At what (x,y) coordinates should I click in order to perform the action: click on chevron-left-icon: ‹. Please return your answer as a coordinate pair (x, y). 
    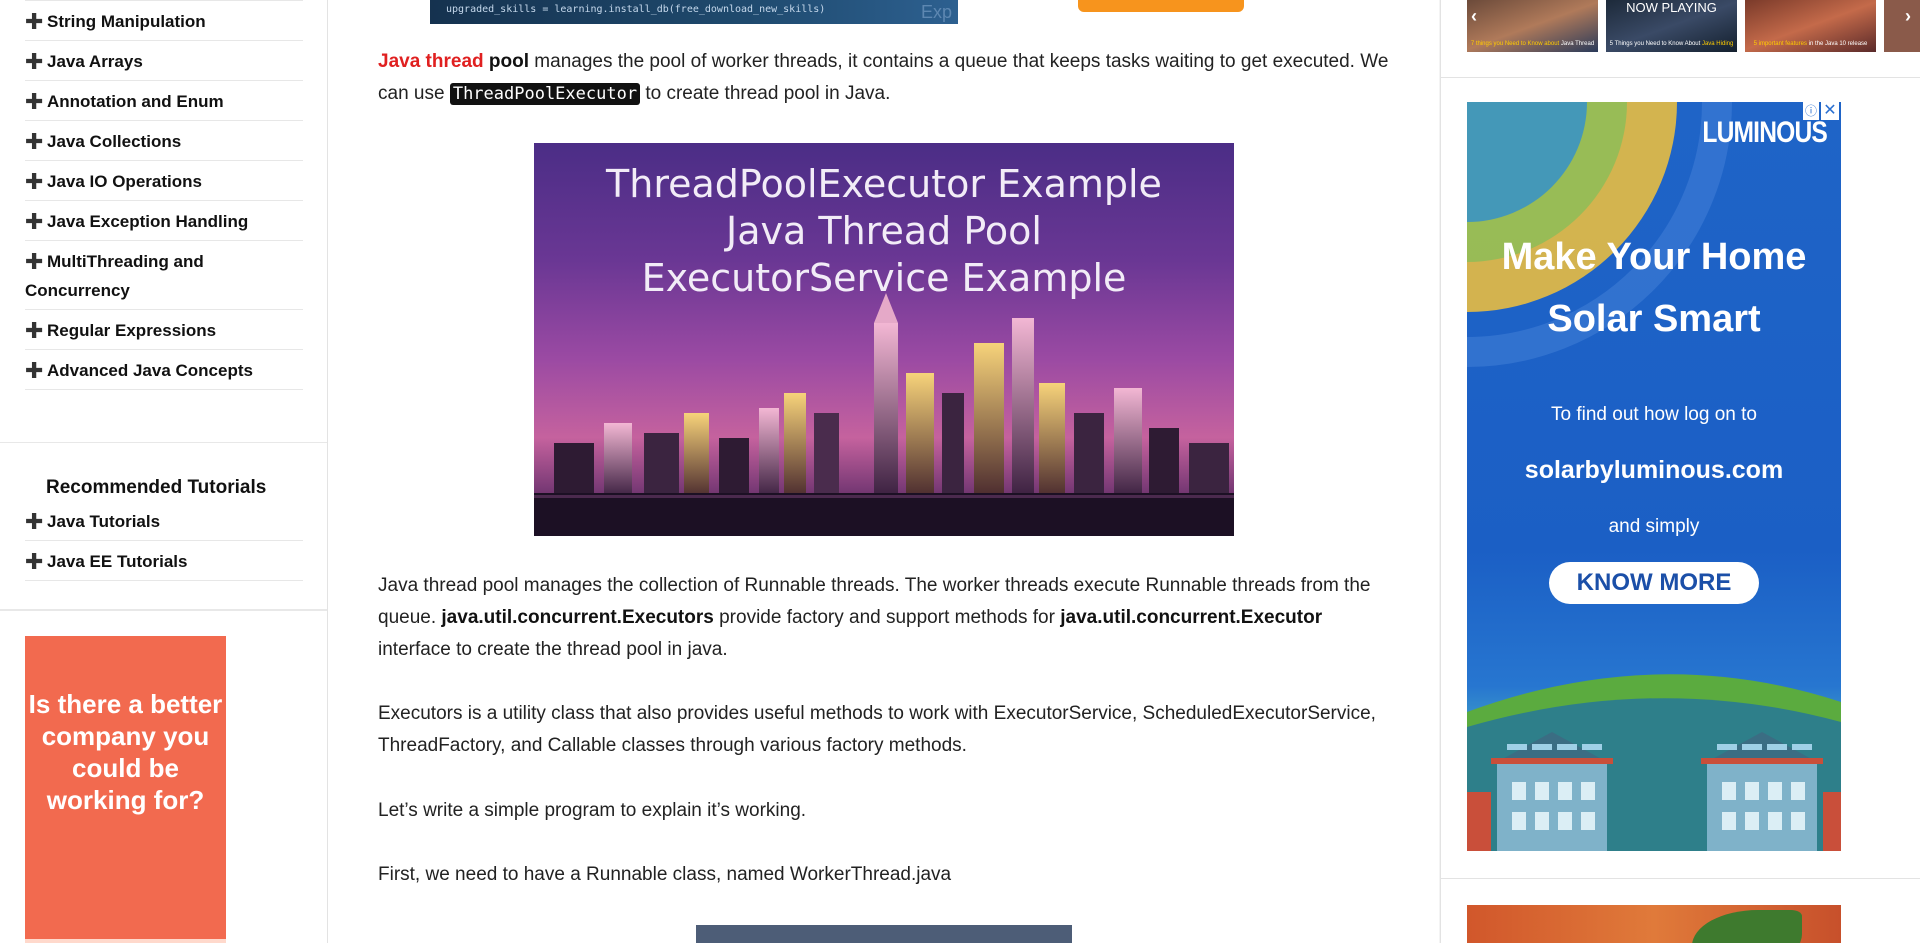
    Looking at the image, I should click on (1474, 16).